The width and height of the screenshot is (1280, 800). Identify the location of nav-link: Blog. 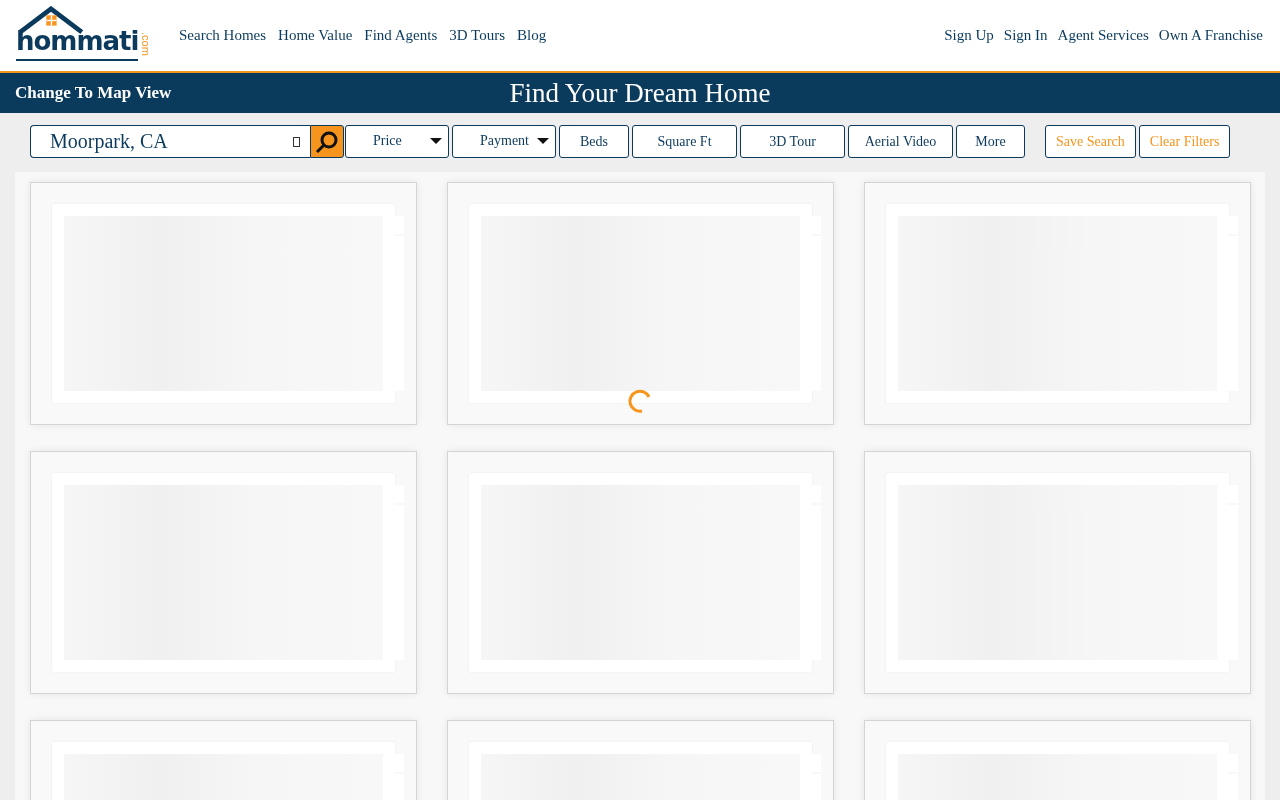
(532, 35).